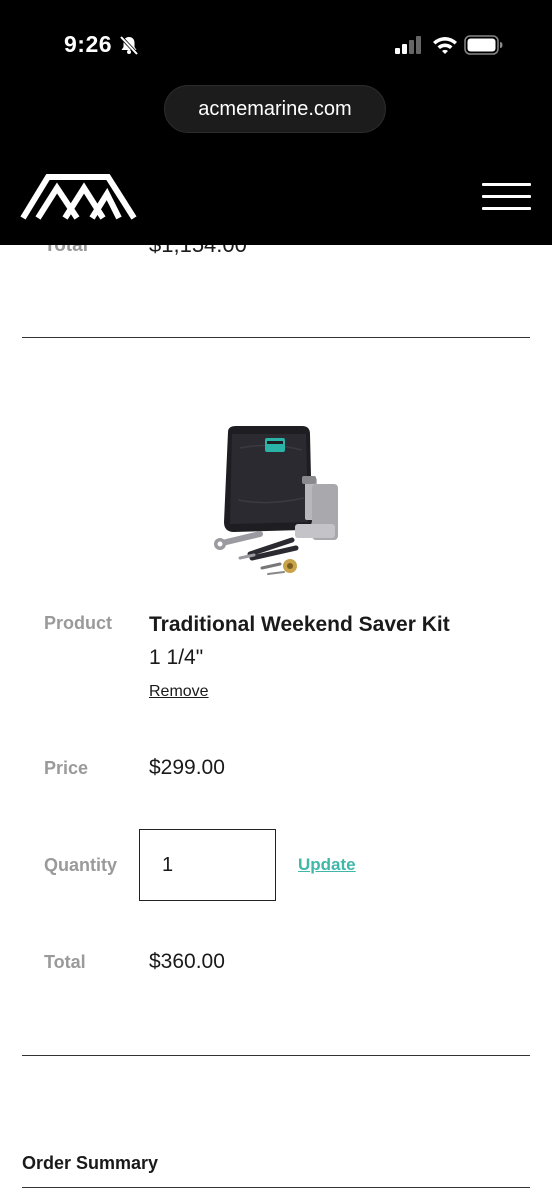 This screenshot has width=552, height=1200. I want to click on order-summary-heading: Order Summary, so click(90, 1163).